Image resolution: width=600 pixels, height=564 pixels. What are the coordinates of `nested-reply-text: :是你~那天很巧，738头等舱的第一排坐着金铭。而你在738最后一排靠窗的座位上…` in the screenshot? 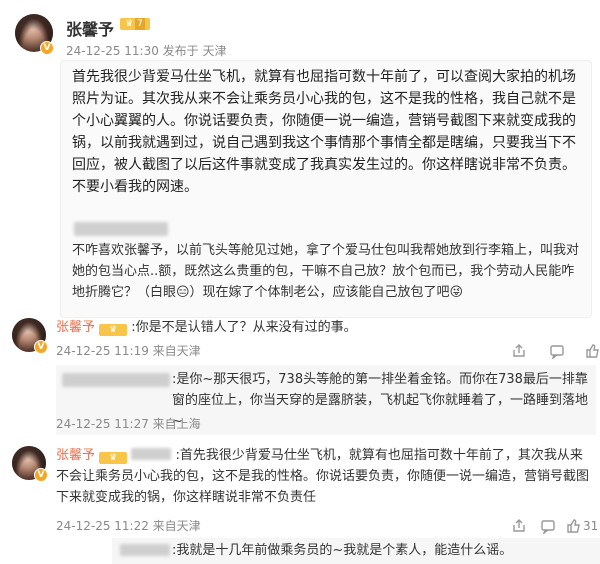 It's located at (380, 400).